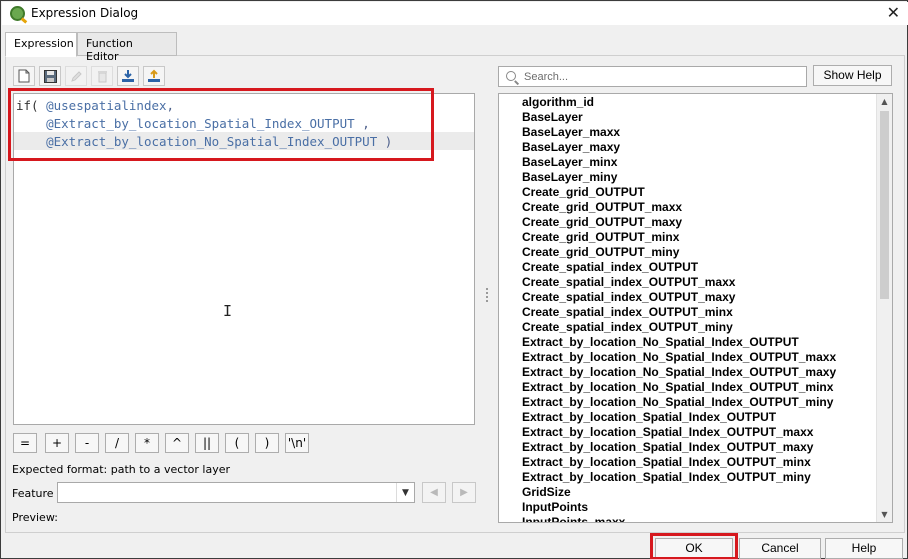  Describe the element at coordinates (267, 443) in the screenshot. I see `operator-close-paren-button: )` at that location.